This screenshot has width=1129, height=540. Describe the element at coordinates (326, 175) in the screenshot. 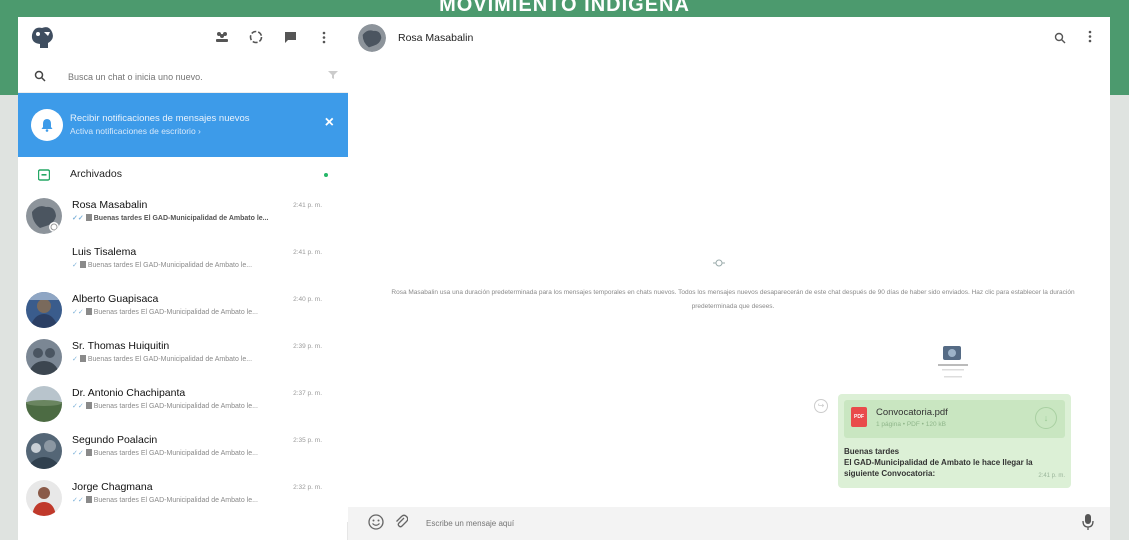

I see `archived-unread-dot` at that location.